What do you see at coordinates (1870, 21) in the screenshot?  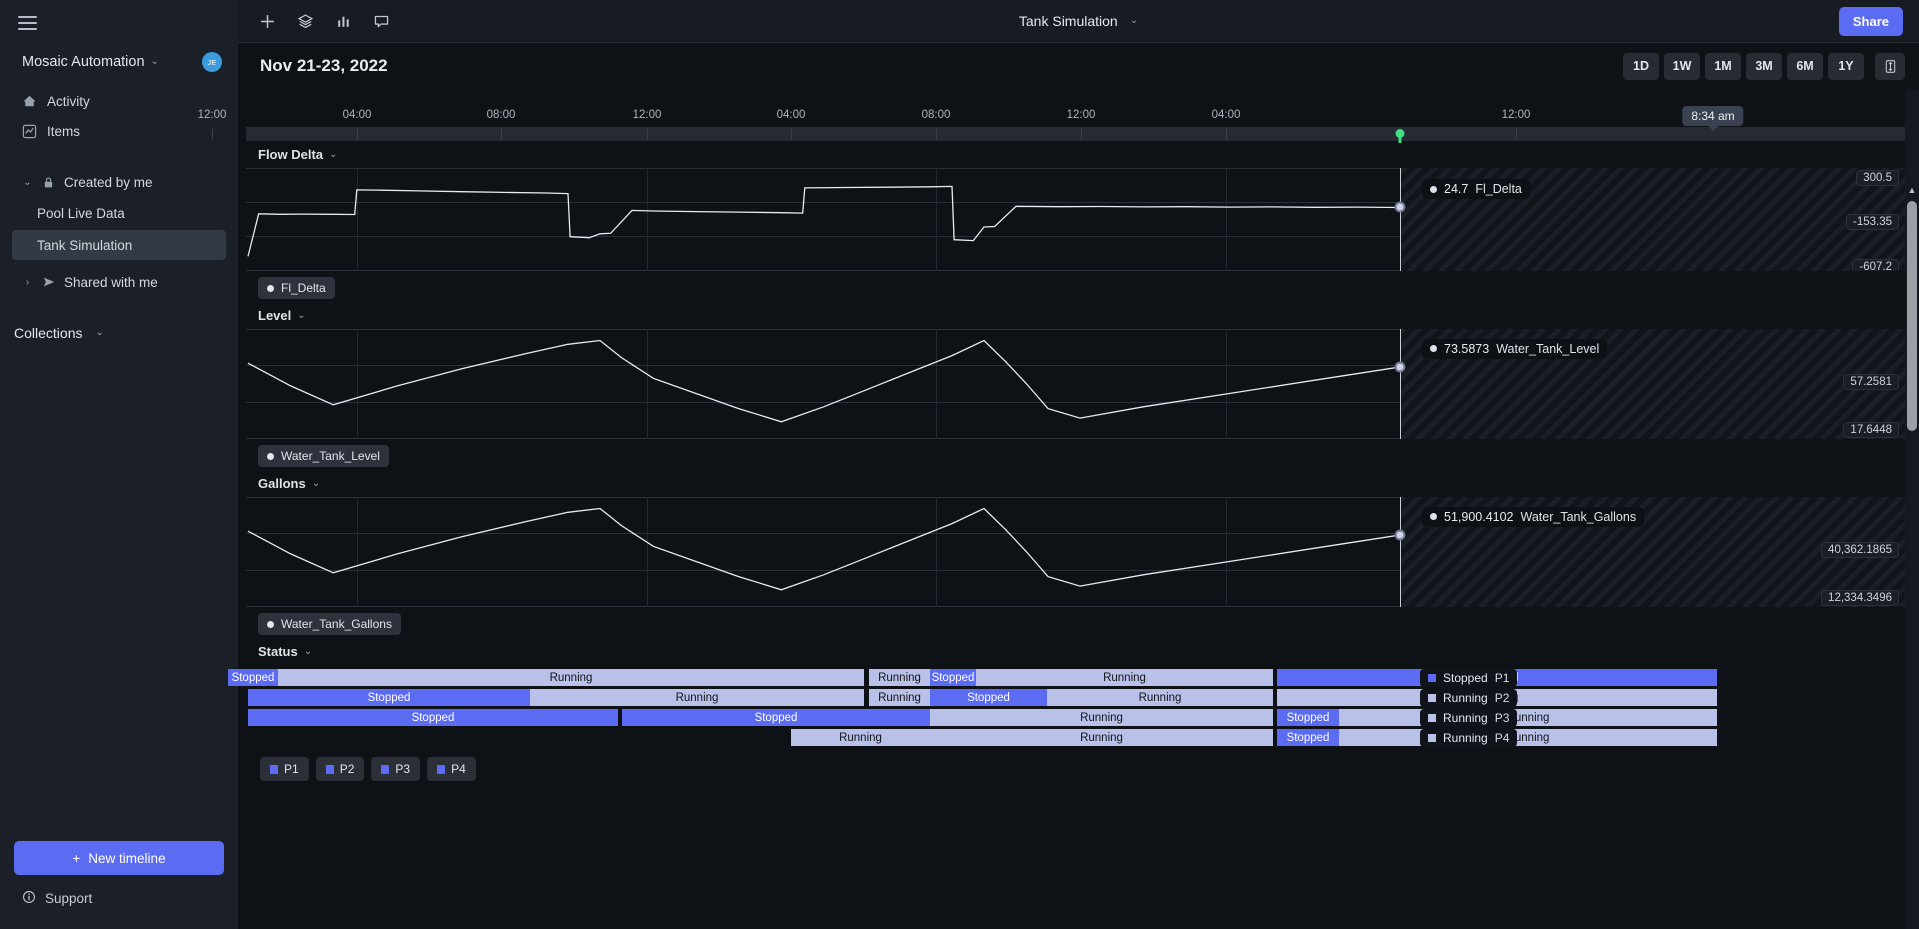 I see `share-button: Share` at bounding box center [1870, 21].